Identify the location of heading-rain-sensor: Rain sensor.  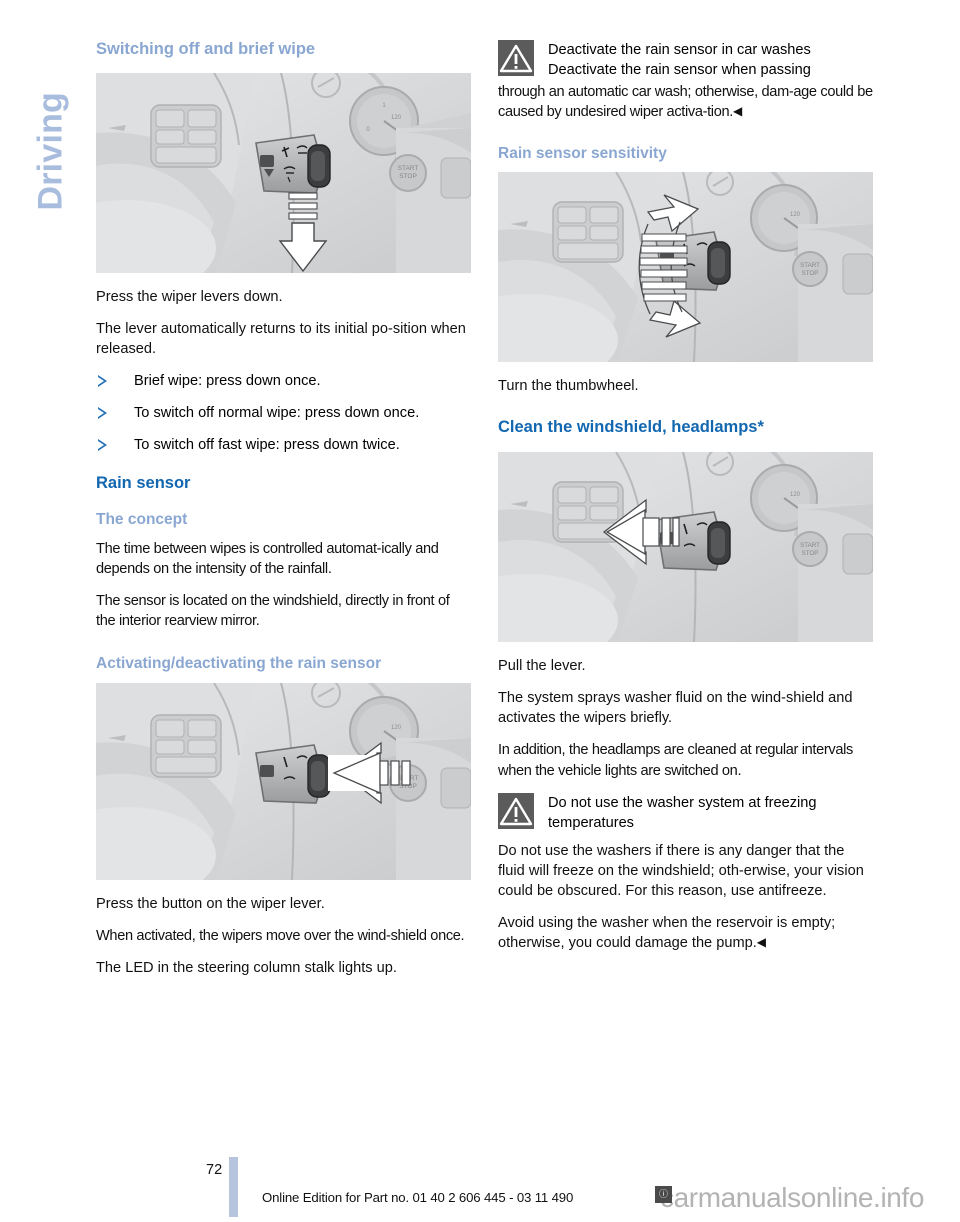
(143, 482).